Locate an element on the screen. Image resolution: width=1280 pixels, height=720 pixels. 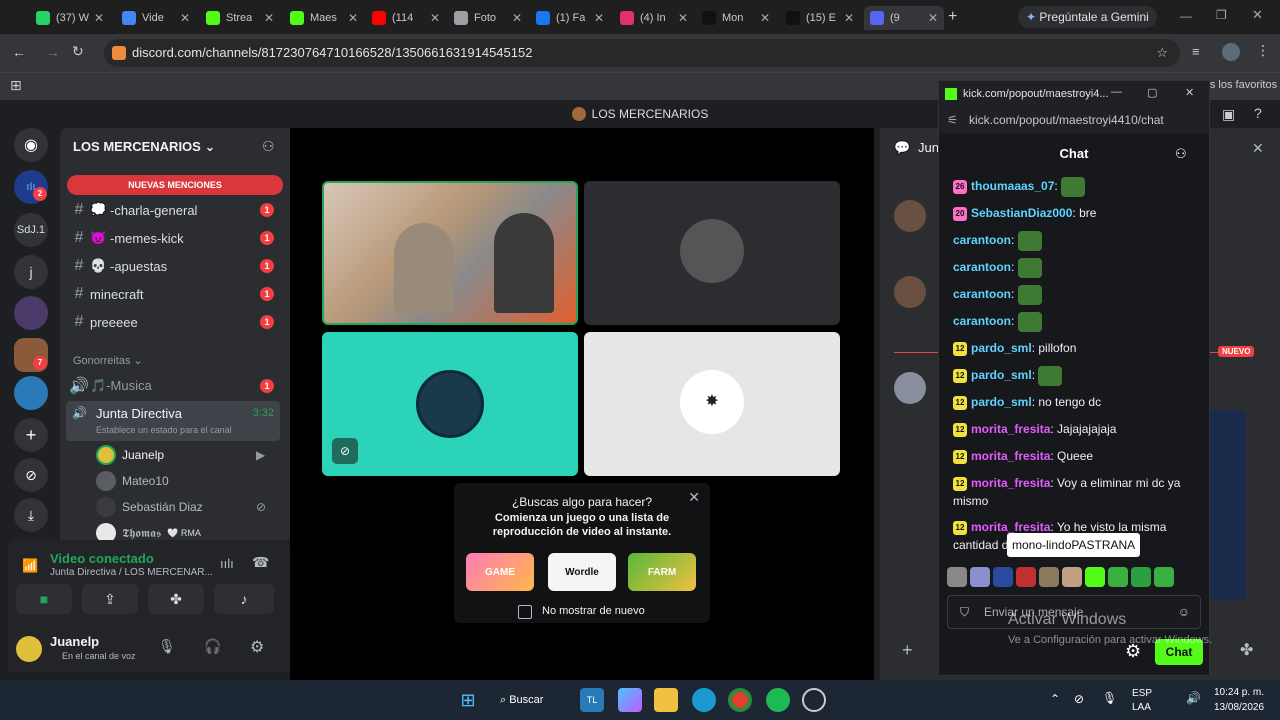
discord-home-icon: ◉ is located at coordinates (31, 145).